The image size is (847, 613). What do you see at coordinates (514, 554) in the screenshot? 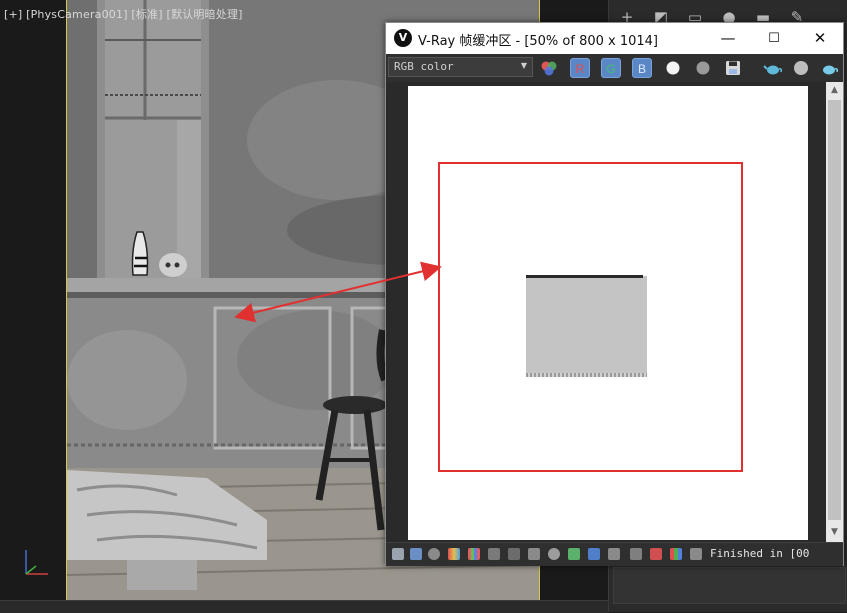
I see `histogram-icon` at bounding box center [514, 554].